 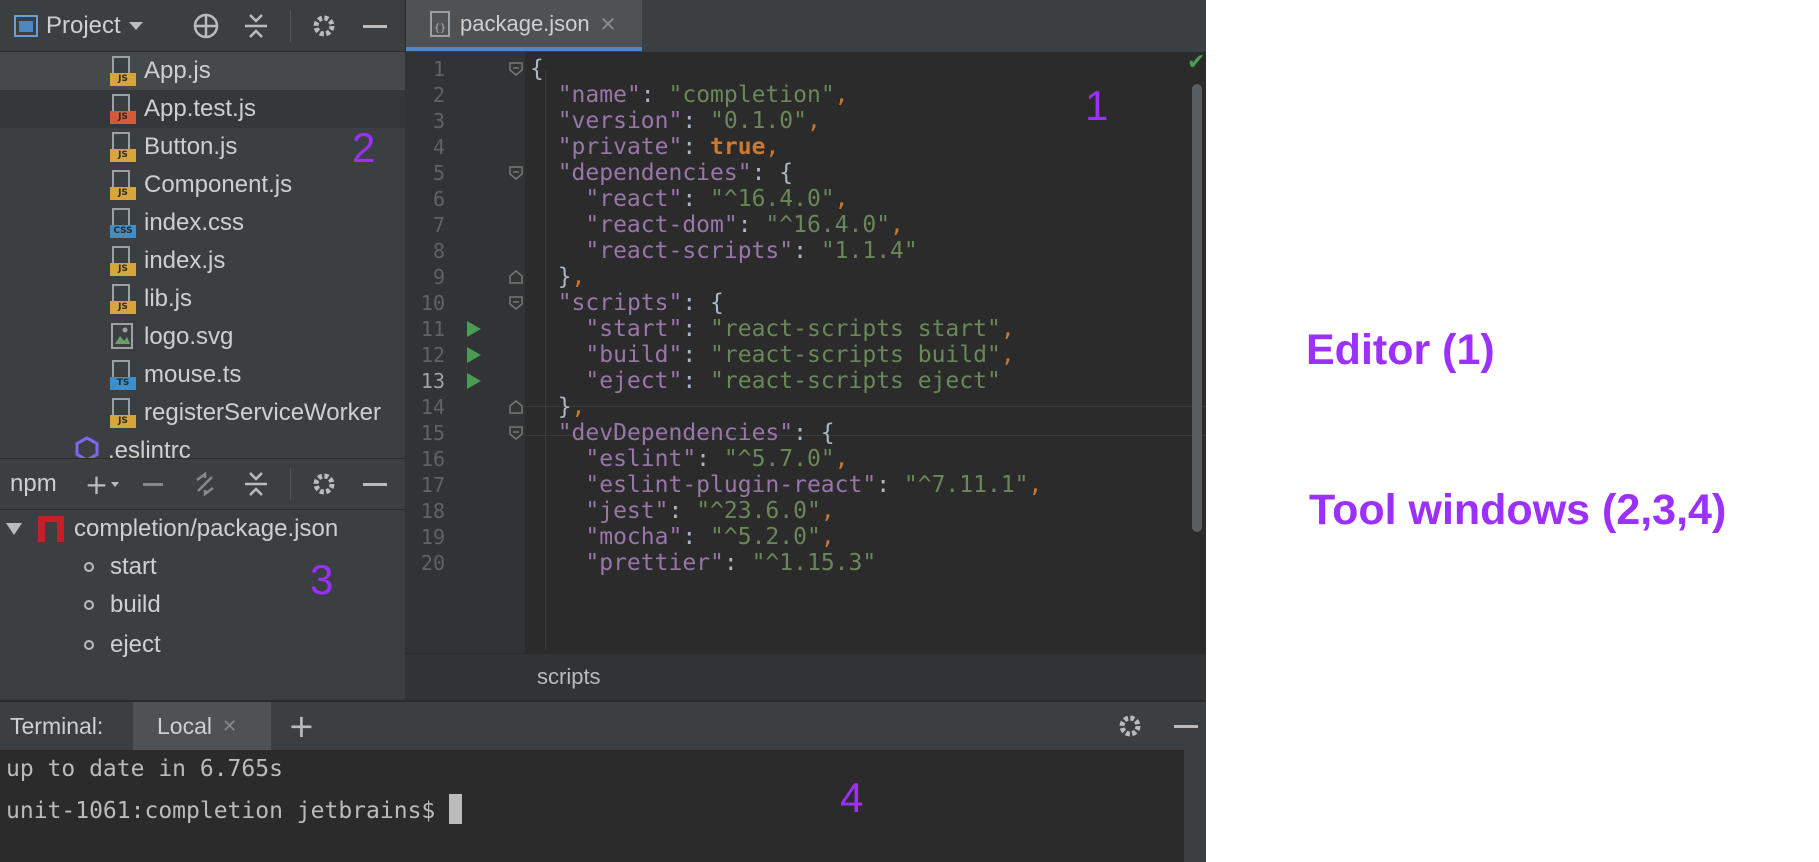 I want to click on eslint-hexagon-icon, so click(x=87, y=447).